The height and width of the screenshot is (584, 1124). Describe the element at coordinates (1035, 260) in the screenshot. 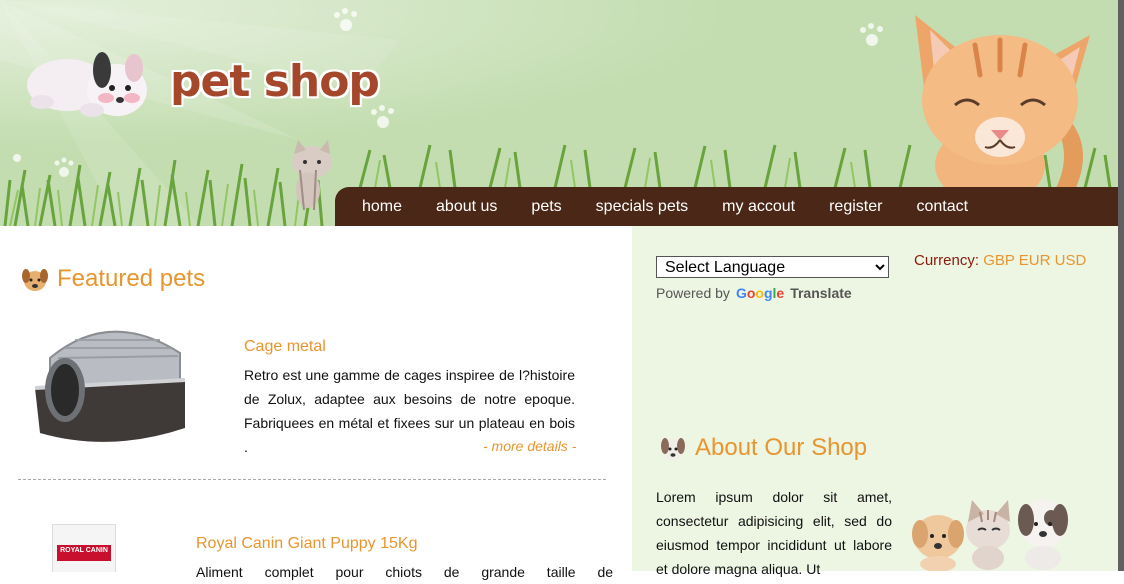

I see `currency-eur-link: EUR` at that location.